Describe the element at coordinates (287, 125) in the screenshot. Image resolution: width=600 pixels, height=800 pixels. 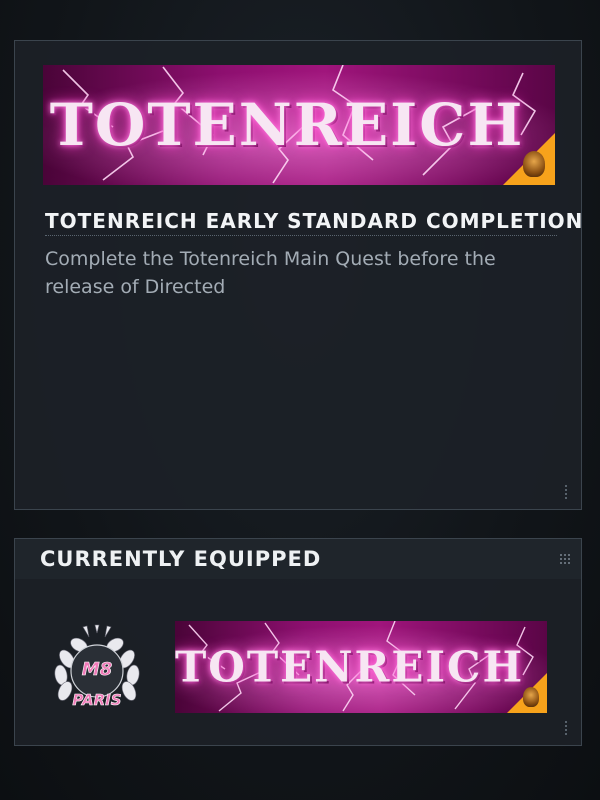
I see `banner-title-text: TOTENREICH` at that location.